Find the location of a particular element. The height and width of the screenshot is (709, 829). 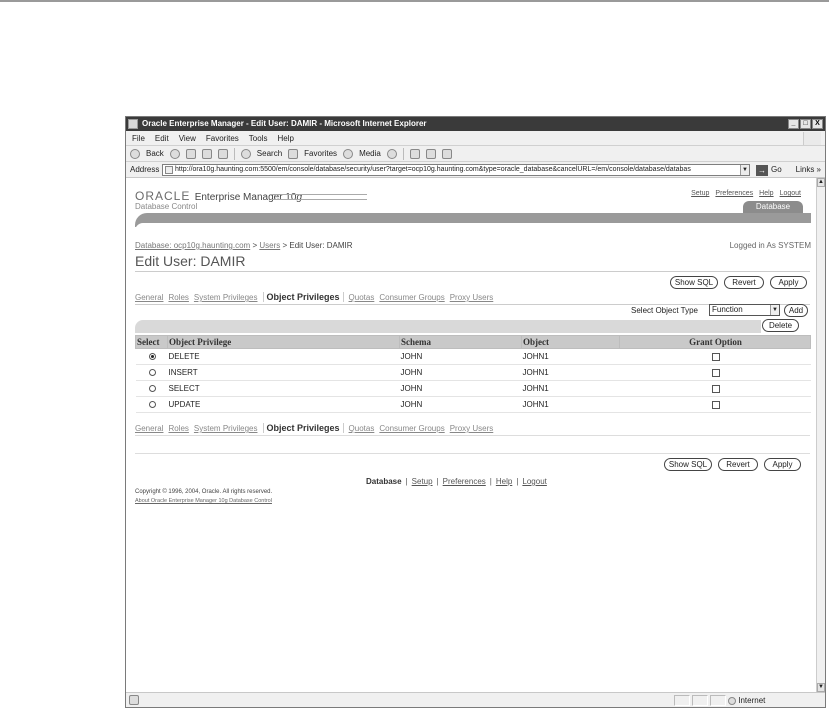

home-icon is located at coordinates (222, 153).